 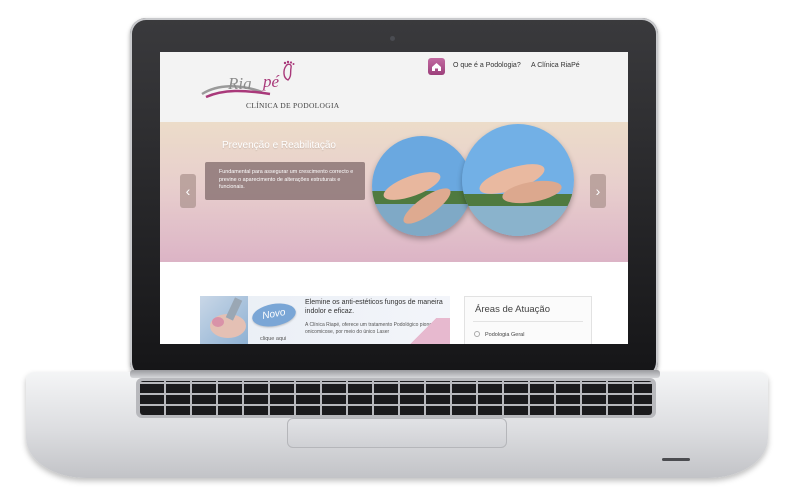 I want to click on chevron-left-icon: ‹, so click(x=188, y=191).